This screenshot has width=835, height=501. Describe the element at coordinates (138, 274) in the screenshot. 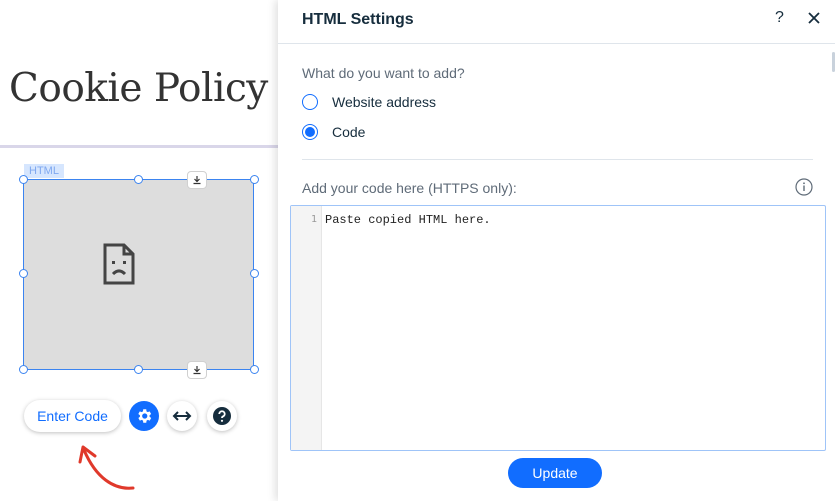

I see `html-embed-element` at that location.